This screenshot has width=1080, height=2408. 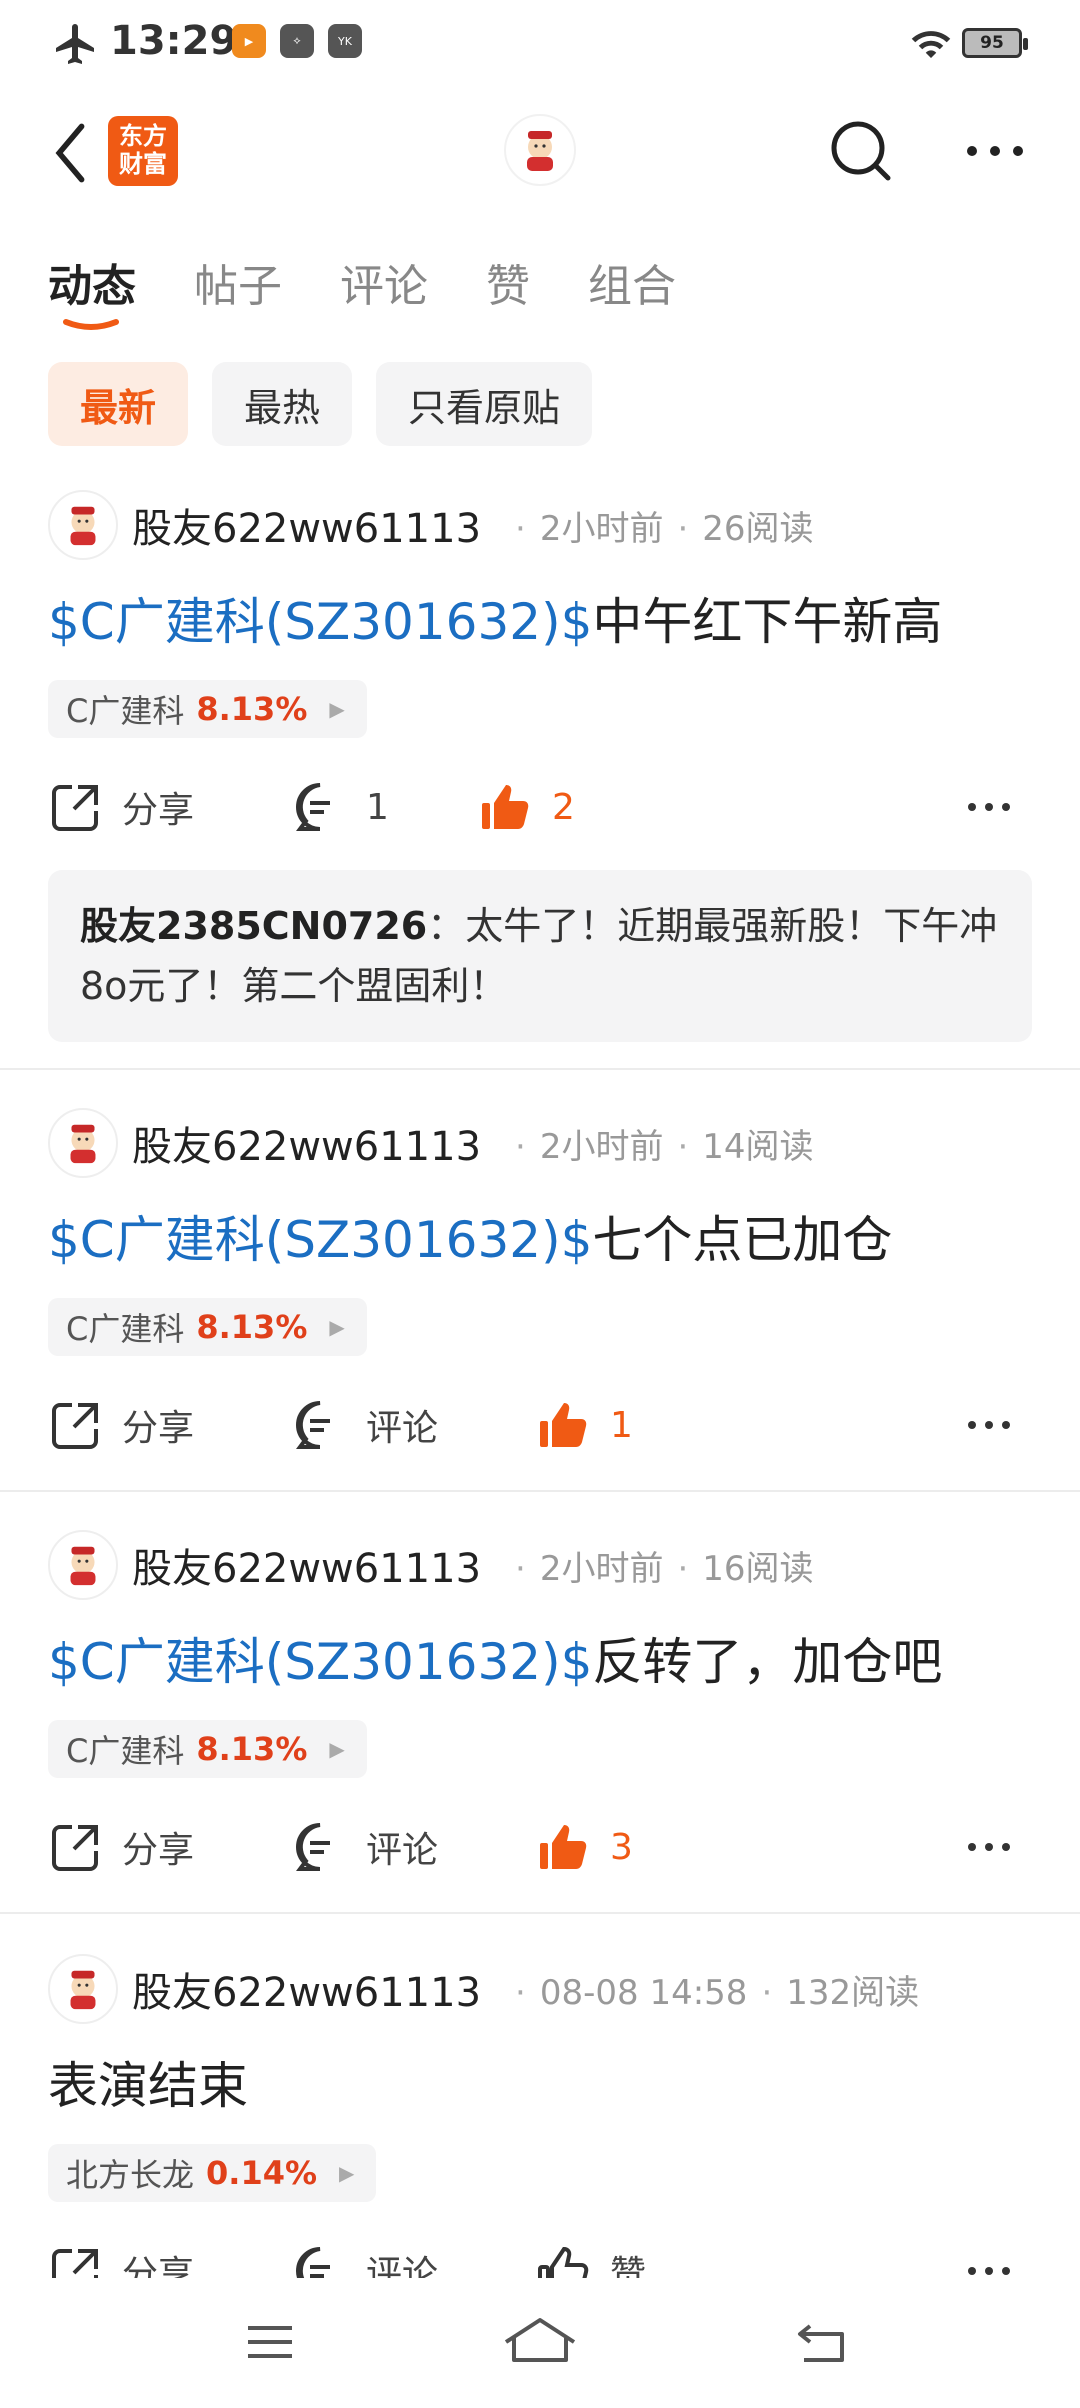 What do you see at coordinates (995, 151) in the screenshot?
I see `more-options-icon` at bounding box center [995, 151].